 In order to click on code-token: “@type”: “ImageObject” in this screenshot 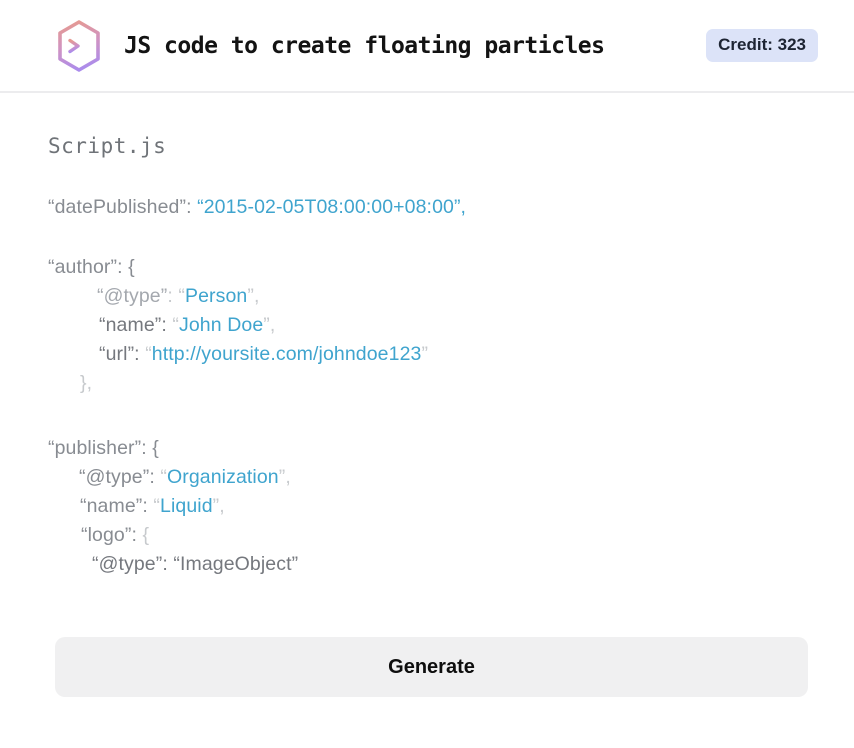, I will do `click(195, 564)`.